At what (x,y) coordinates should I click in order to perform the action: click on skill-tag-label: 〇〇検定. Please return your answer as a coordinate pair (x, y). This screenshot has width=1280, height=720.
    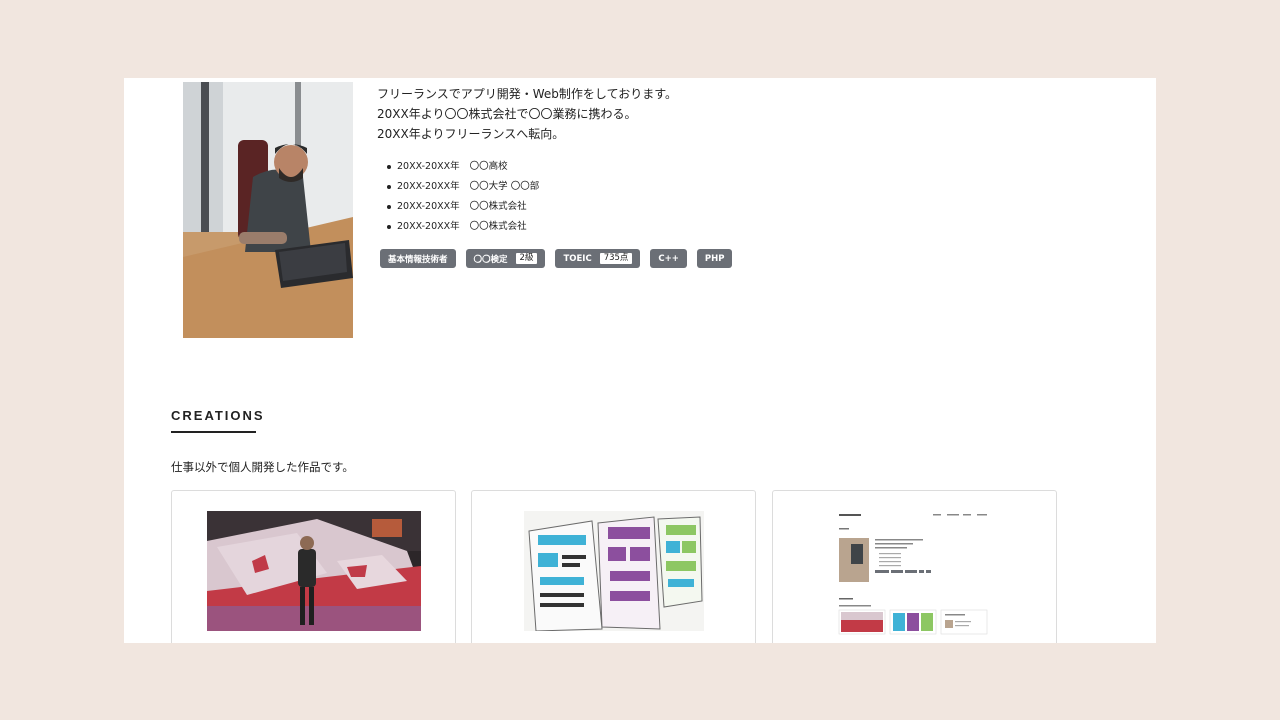
    Looking at the image, I should click on (490, 259).